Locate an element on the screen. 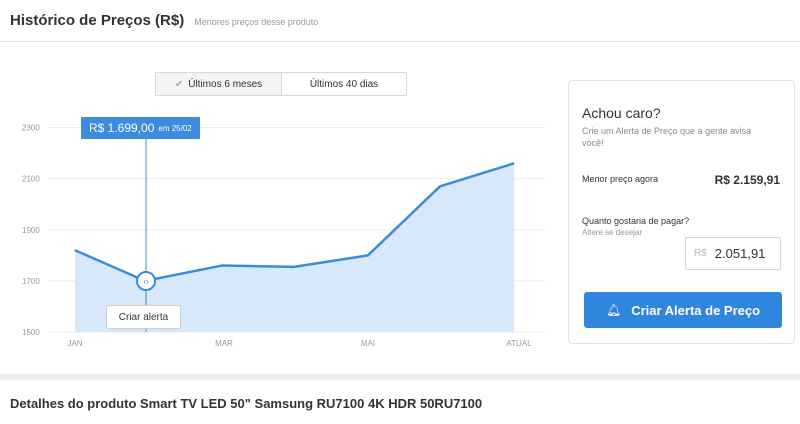 This screenshot has height=424, width=800. desired-price-input: R$ 2.051,91 is located at coordinates (733, 253).